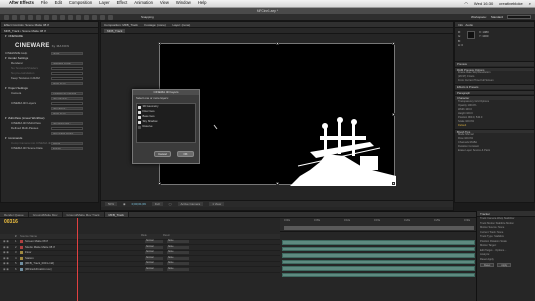  Describe the element at coordinates (62, 17) in the screenshot. I see `pen-tool-icon` at that location.